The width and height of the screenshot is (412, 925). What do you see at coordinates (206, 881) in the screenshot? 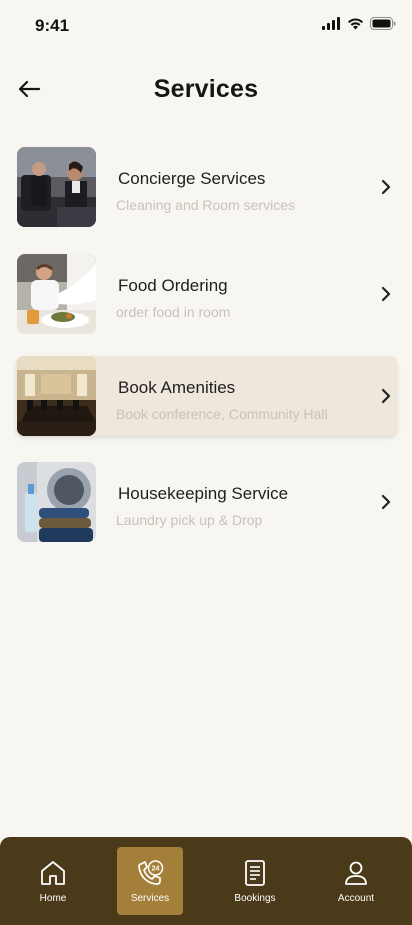
I see `bottom-nav: Home 24 Services Bookings Account` at bounding box center [206, 881].